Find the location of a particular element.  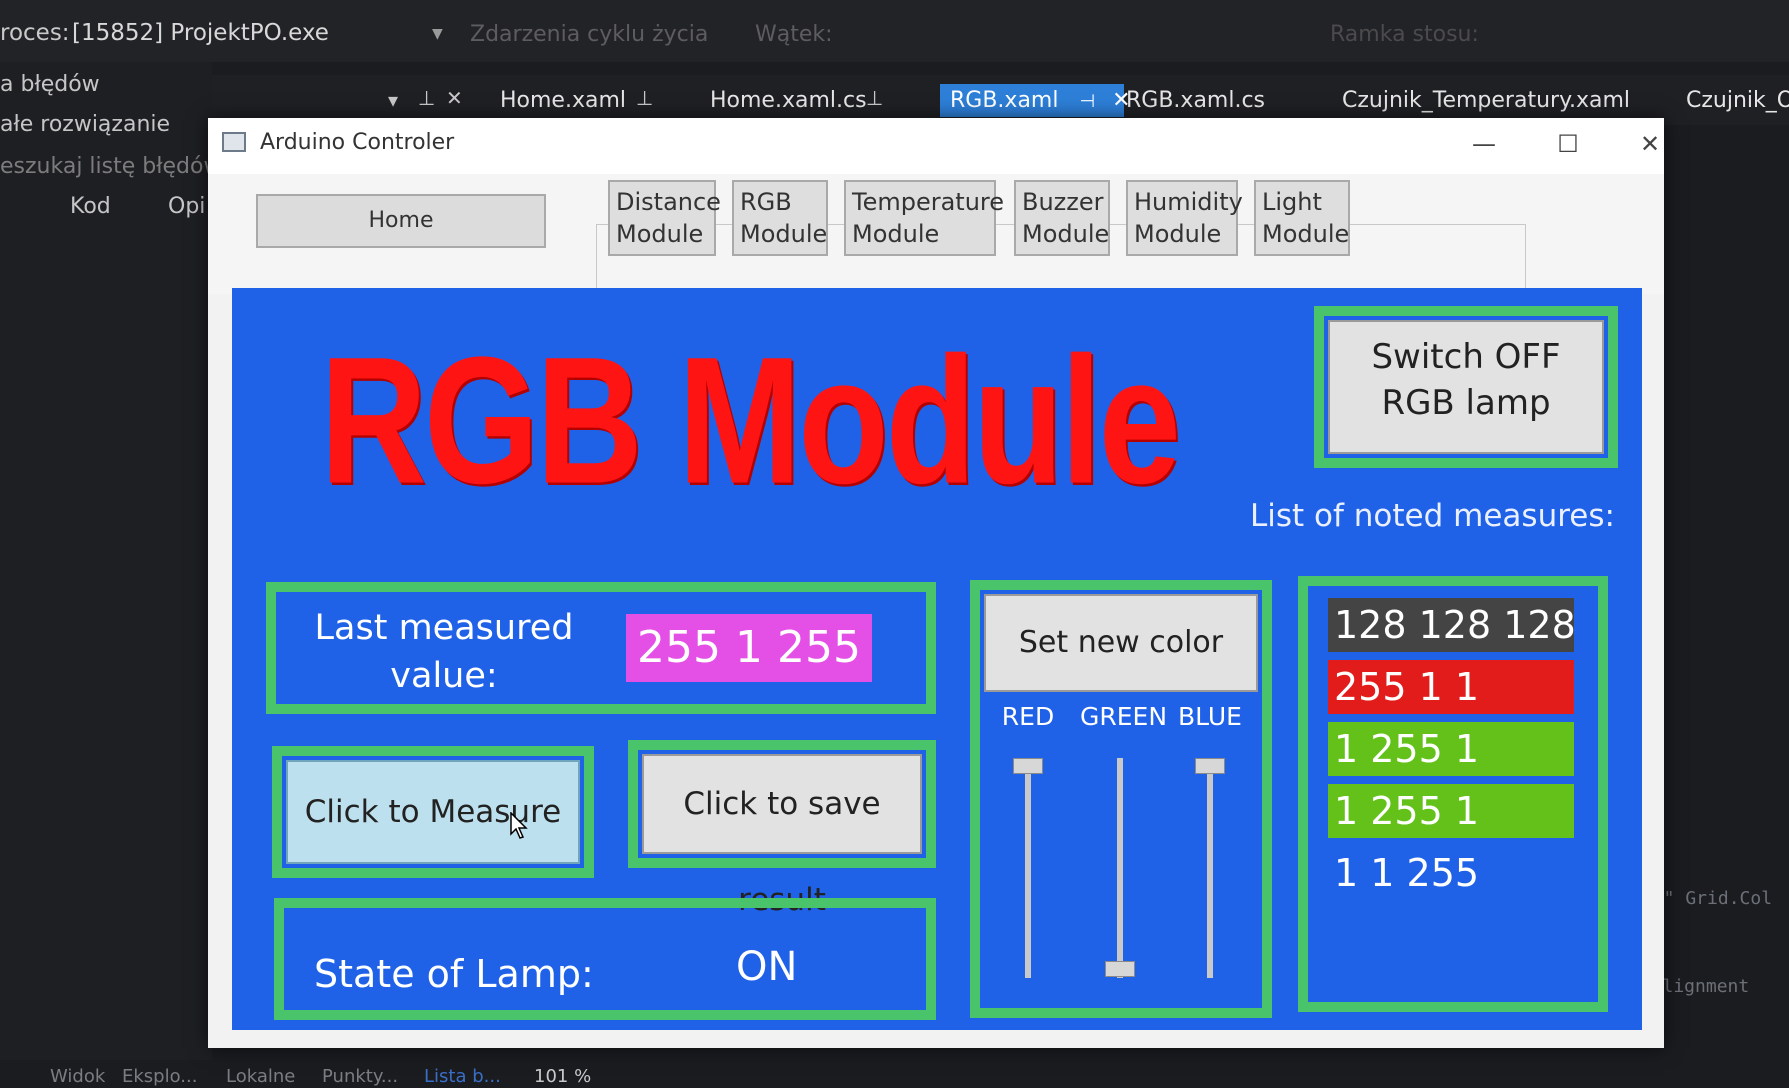

button-label: Distance is located at coordinates (668, 202).